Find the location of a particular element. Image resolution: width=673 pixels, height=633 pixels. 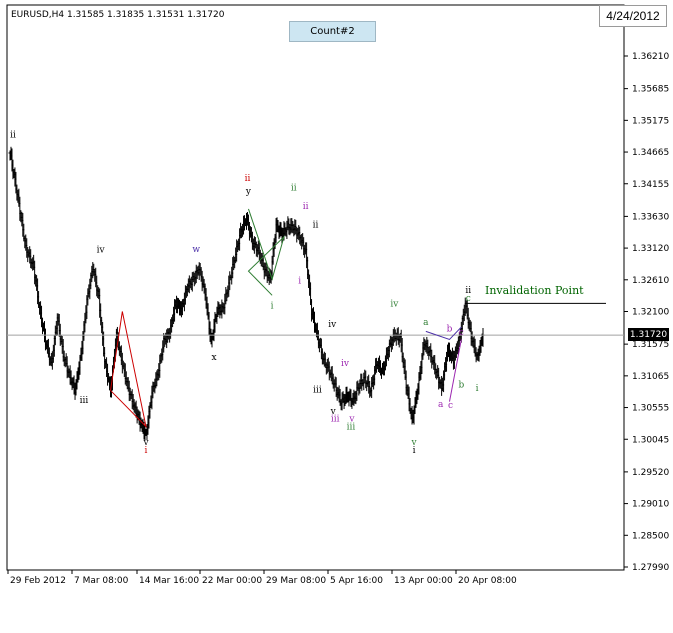

x-tick-label: 5 Apr 16:00 is located at coordinates (356, 581).